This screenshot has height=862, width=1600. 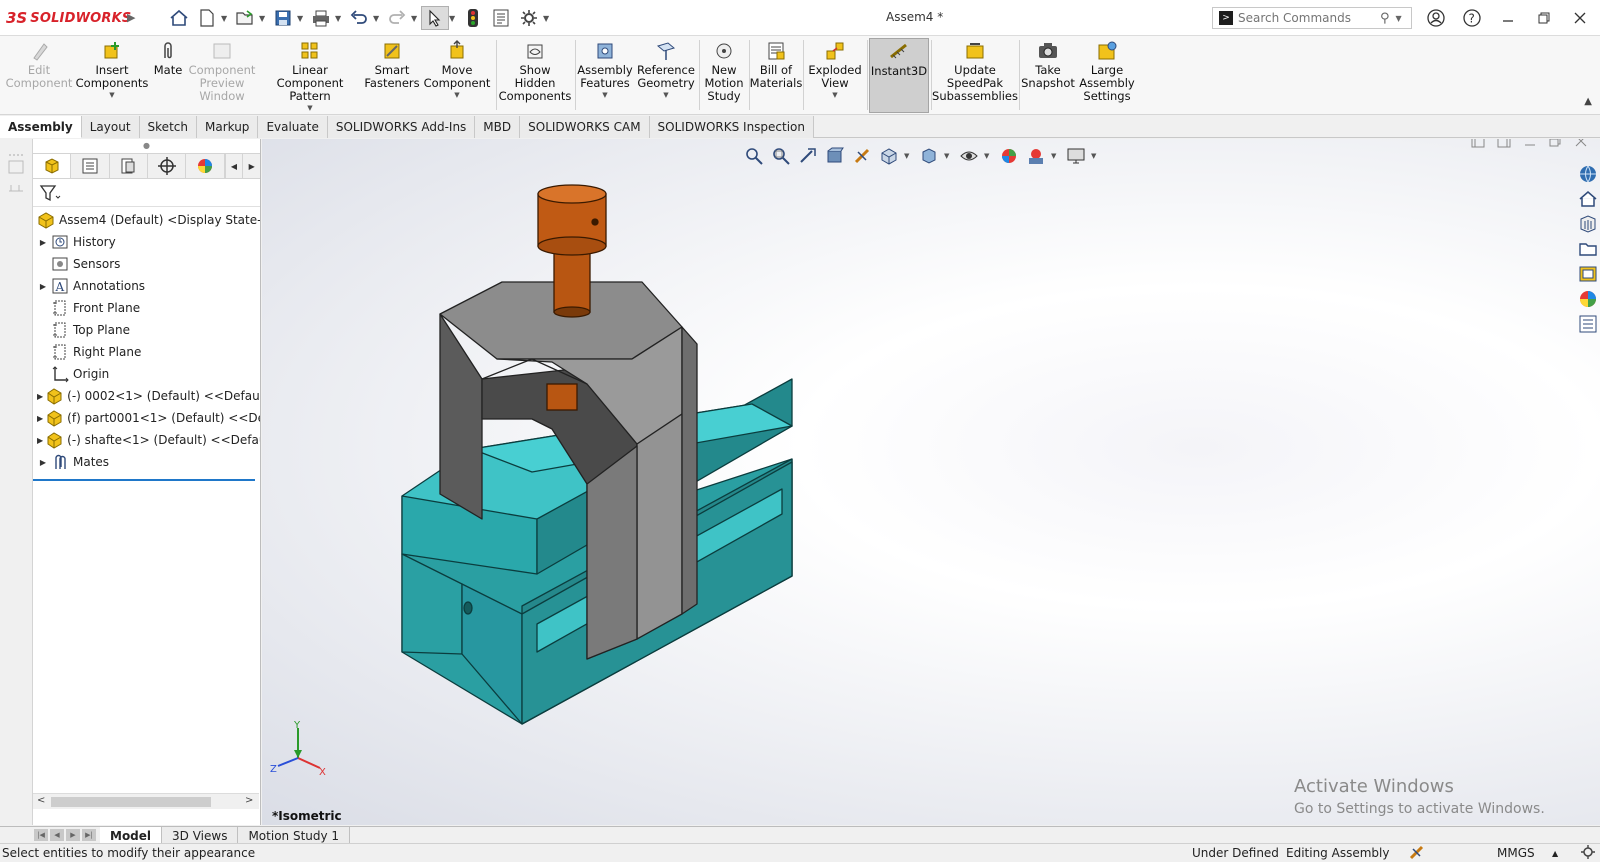 What do you see at coordinates (90, 166) in the screenshot?
I see `property-manager-tab` at bounding box center [90, 166].